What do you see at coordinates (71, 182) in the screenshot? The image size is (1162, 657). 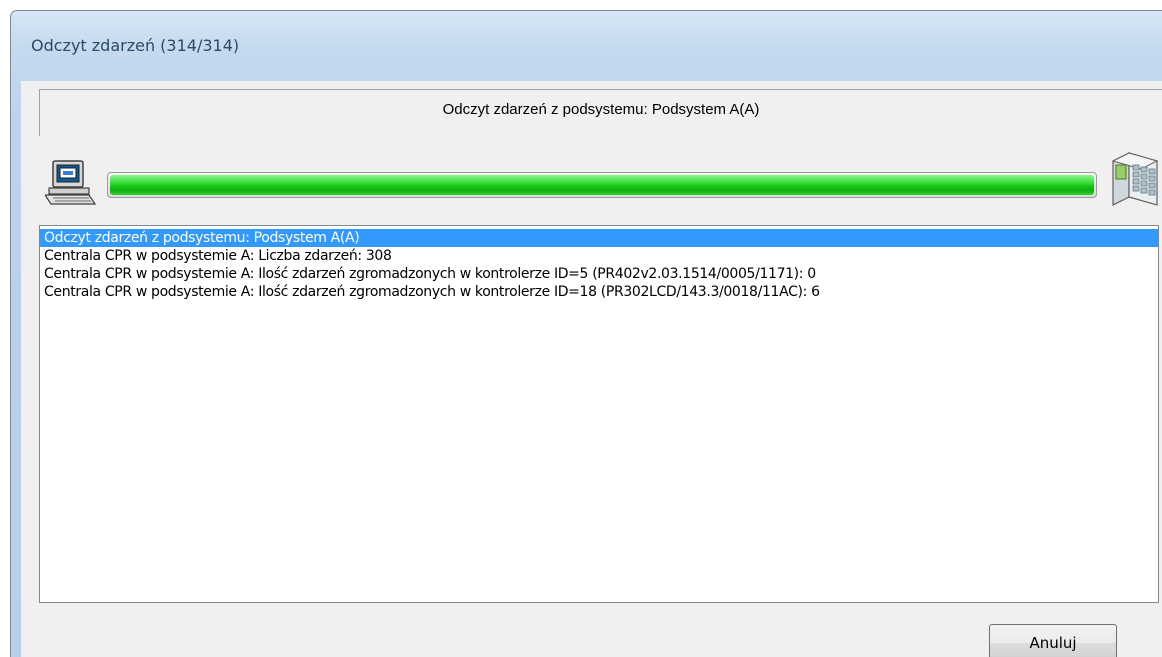 I see `computer-icon` at bounding box center [71, 182].